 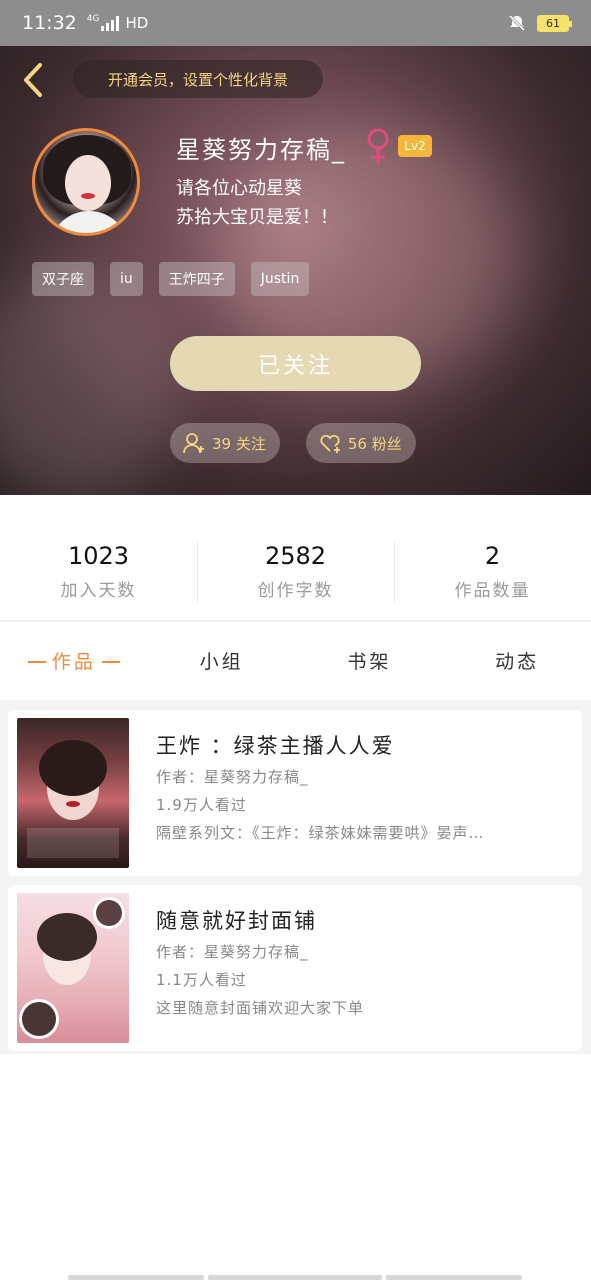 I want to click on following-button: 39 关注, so click(x=225, y=443).